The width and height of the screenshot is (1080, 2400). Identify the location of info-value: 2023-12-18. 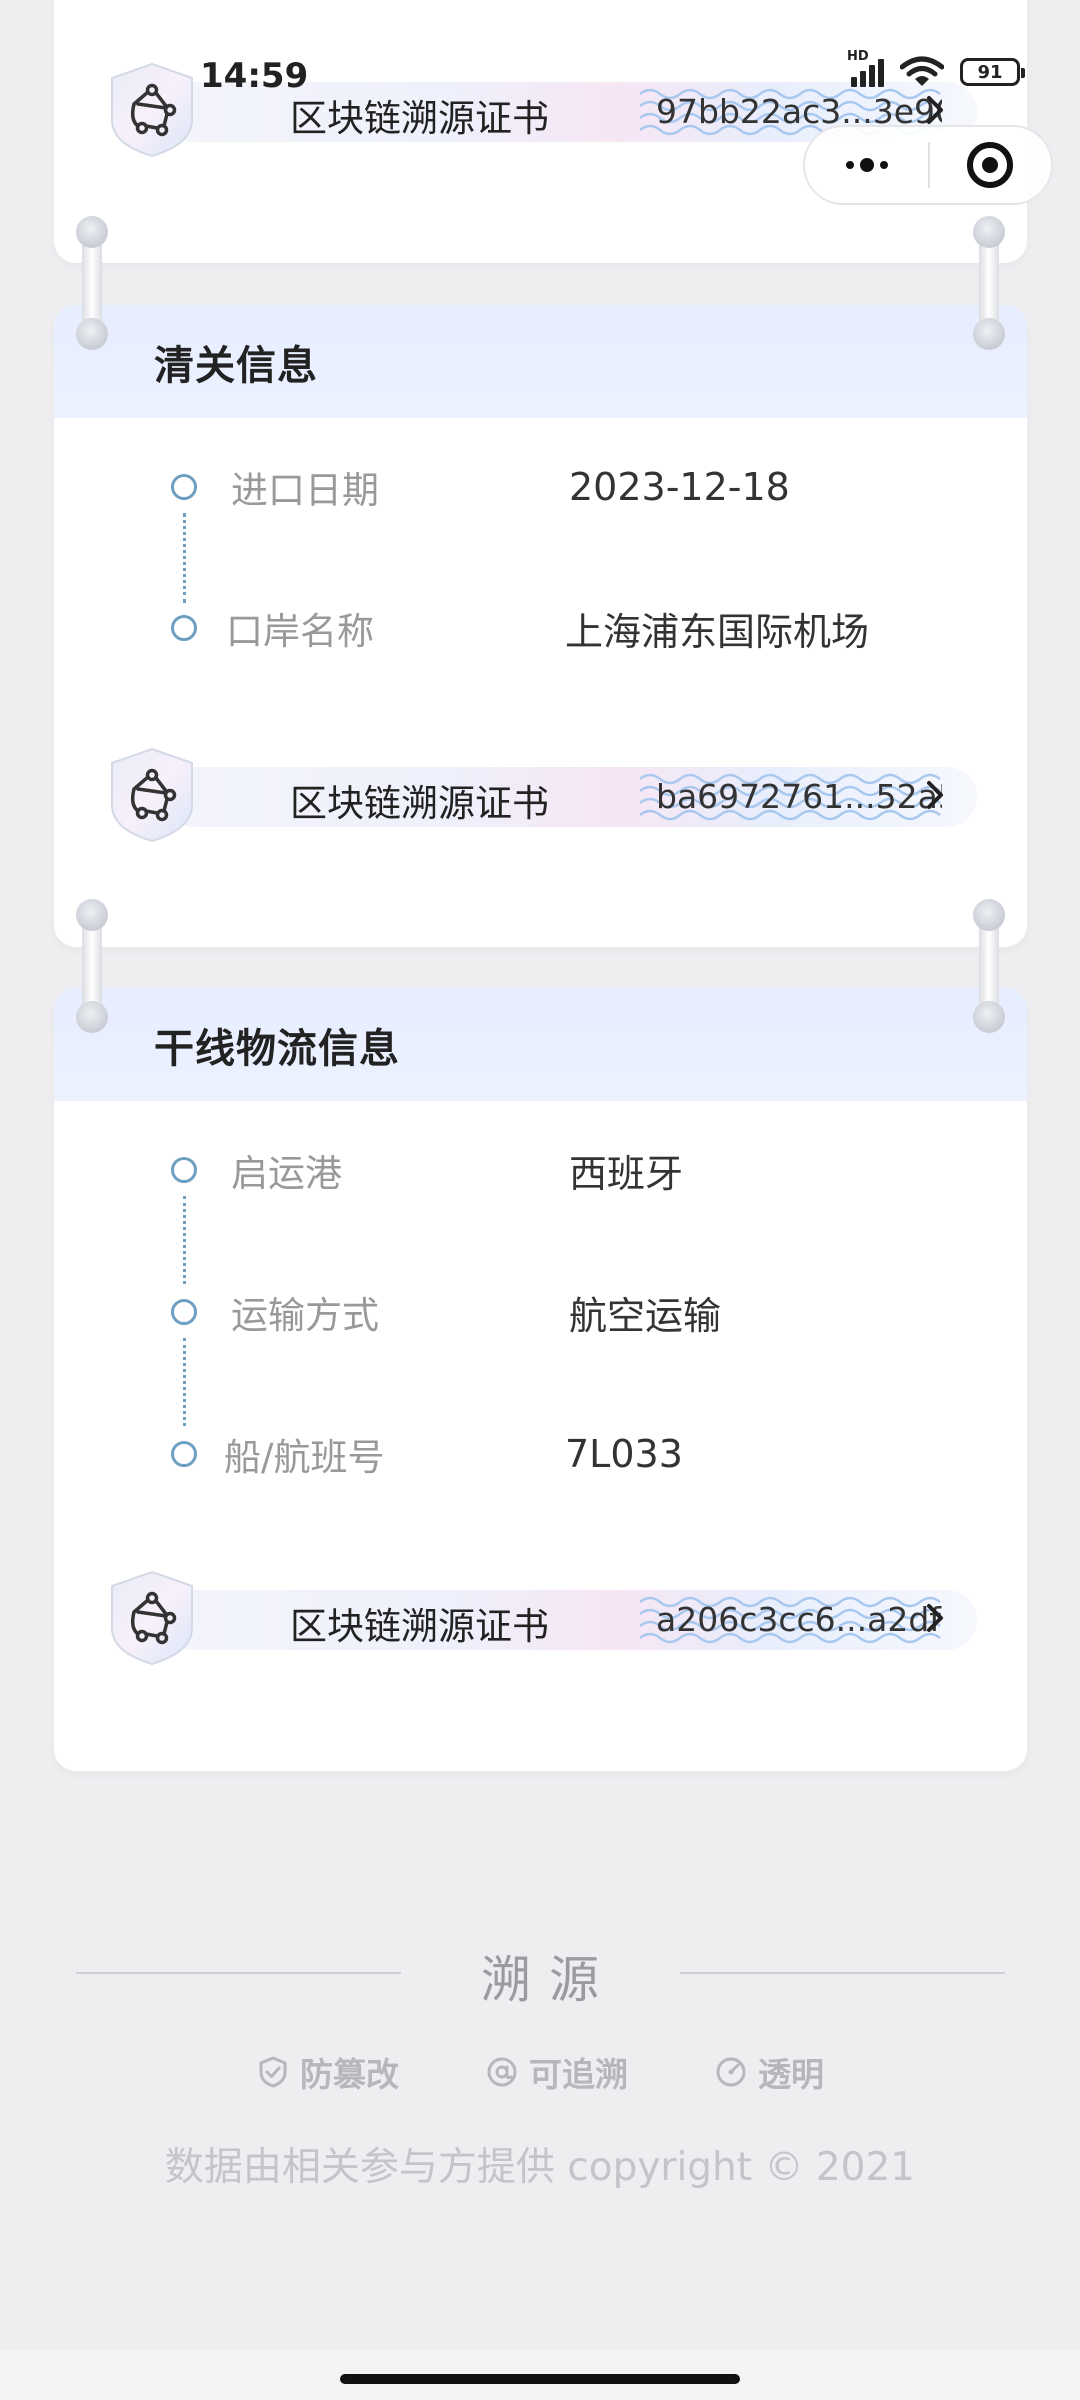
(679, 487).